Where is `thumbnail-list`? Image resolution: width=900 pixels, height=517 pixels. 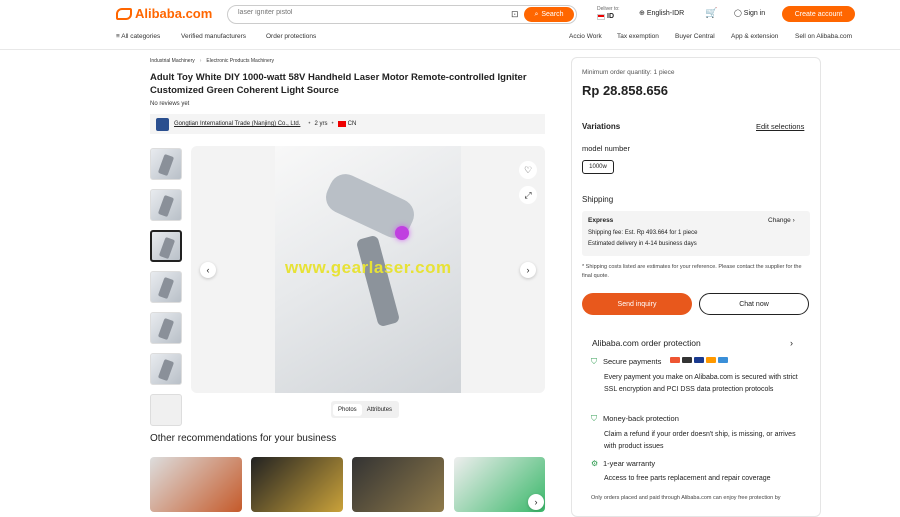
thumbnail-list is located at coordinates (166, 291).